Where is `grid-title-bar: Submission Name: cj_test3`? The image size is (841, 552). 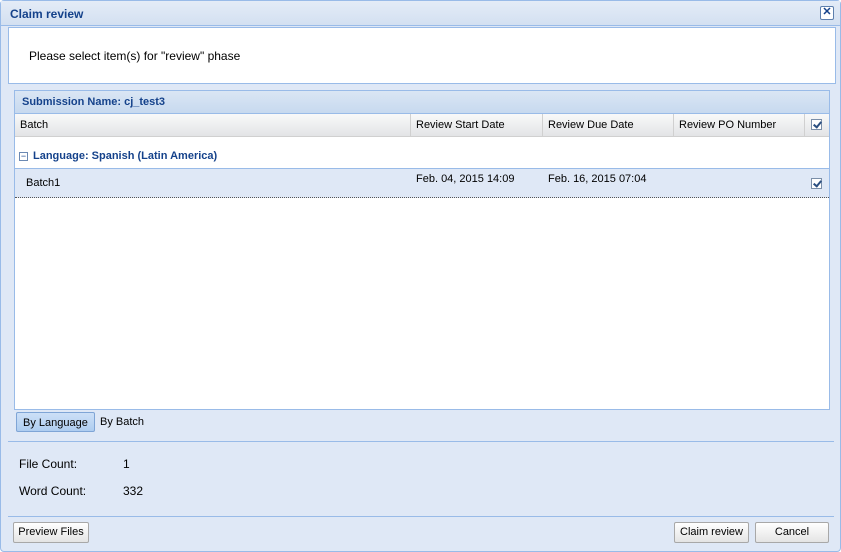 grid-title-bar: Submission Name: cj_test3 is located at coordinates (422, 102).